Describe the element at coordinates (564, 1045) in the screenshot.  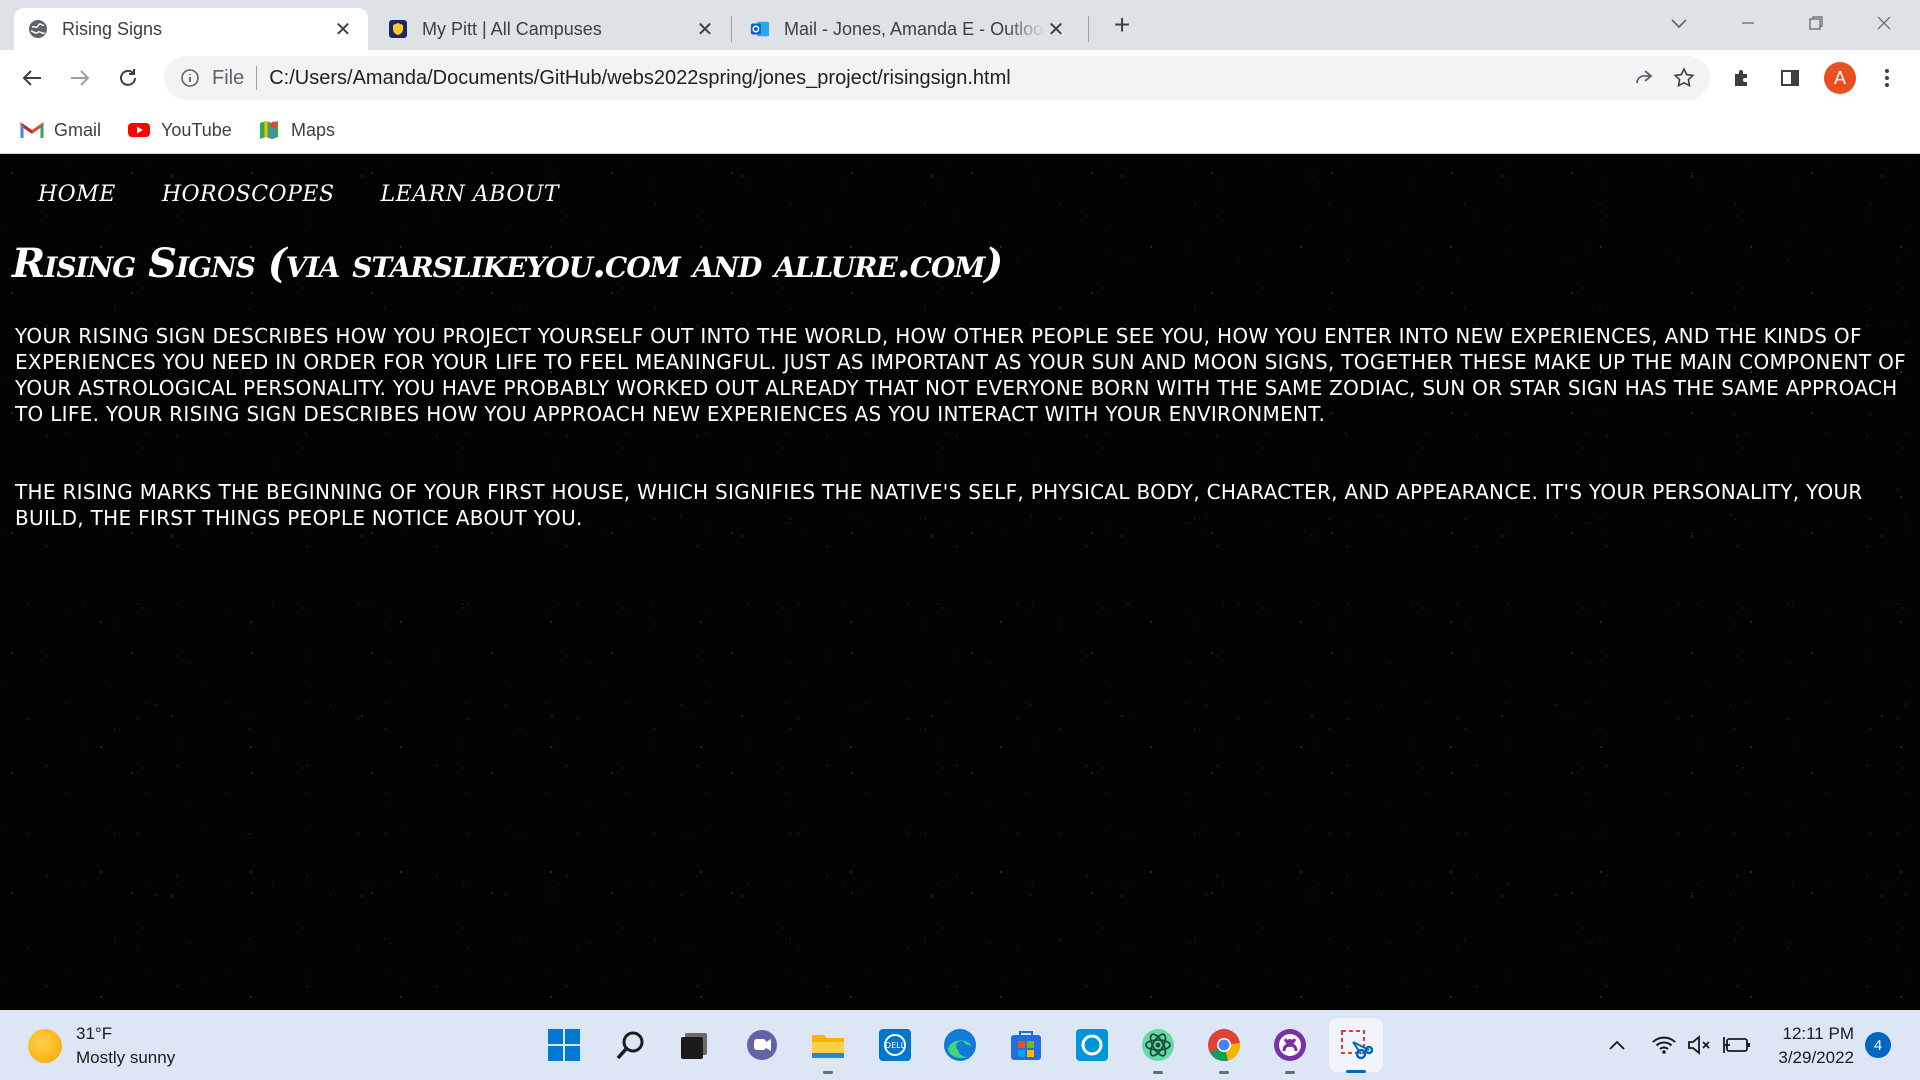
I see `windows-start-icon` at that location.